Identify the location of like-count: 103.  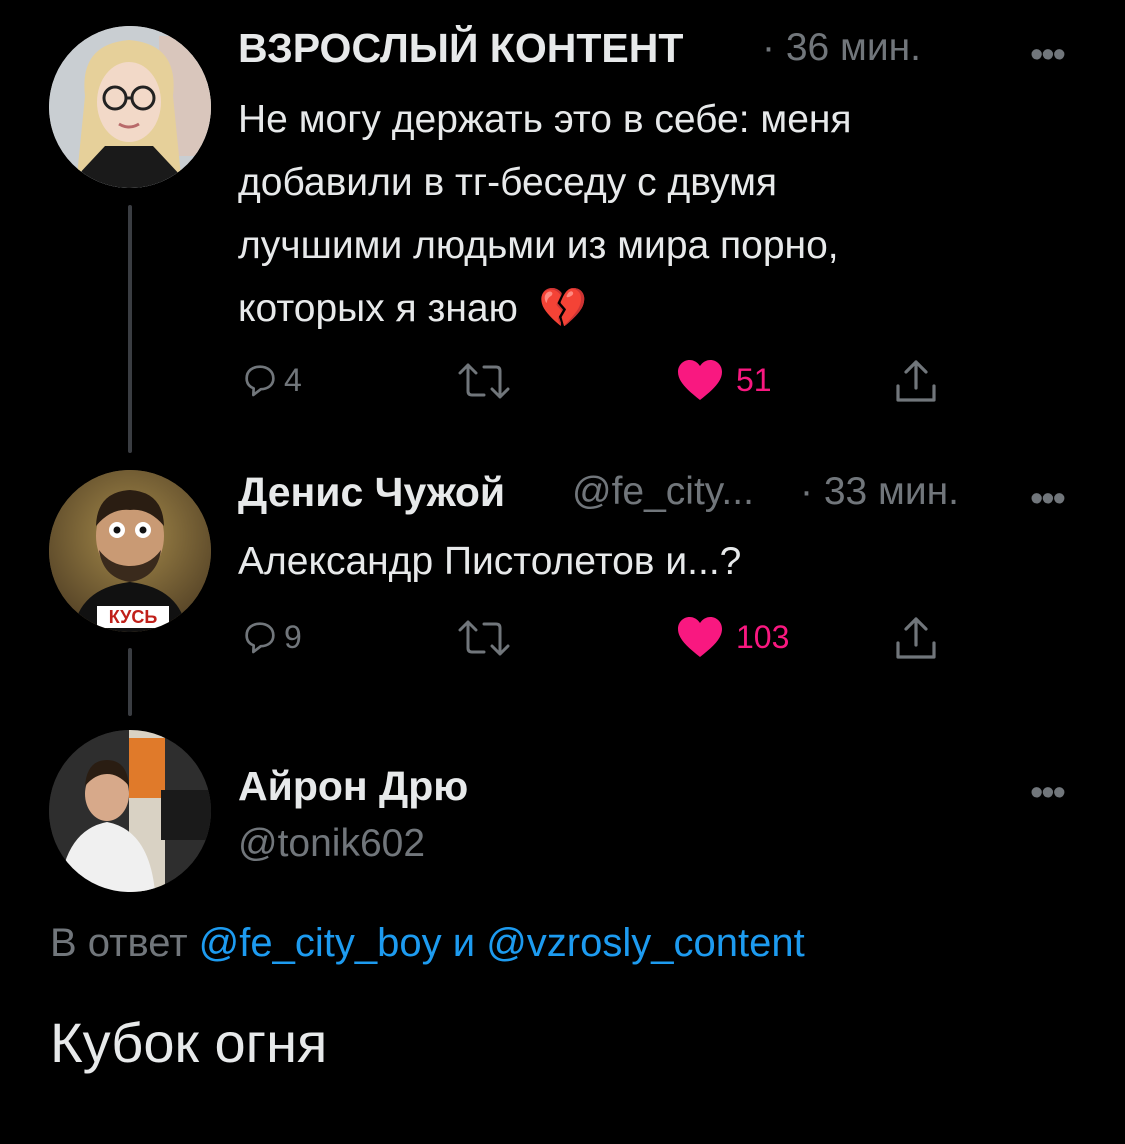
(763, 636).